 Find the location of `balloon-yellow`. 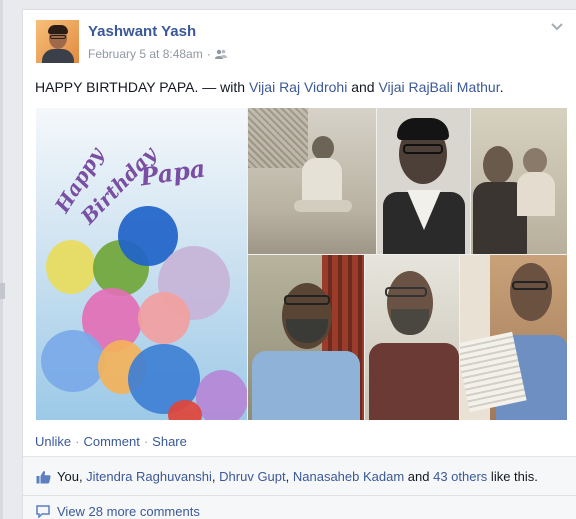

balloon-yellow is located at coordinates (71, 267).